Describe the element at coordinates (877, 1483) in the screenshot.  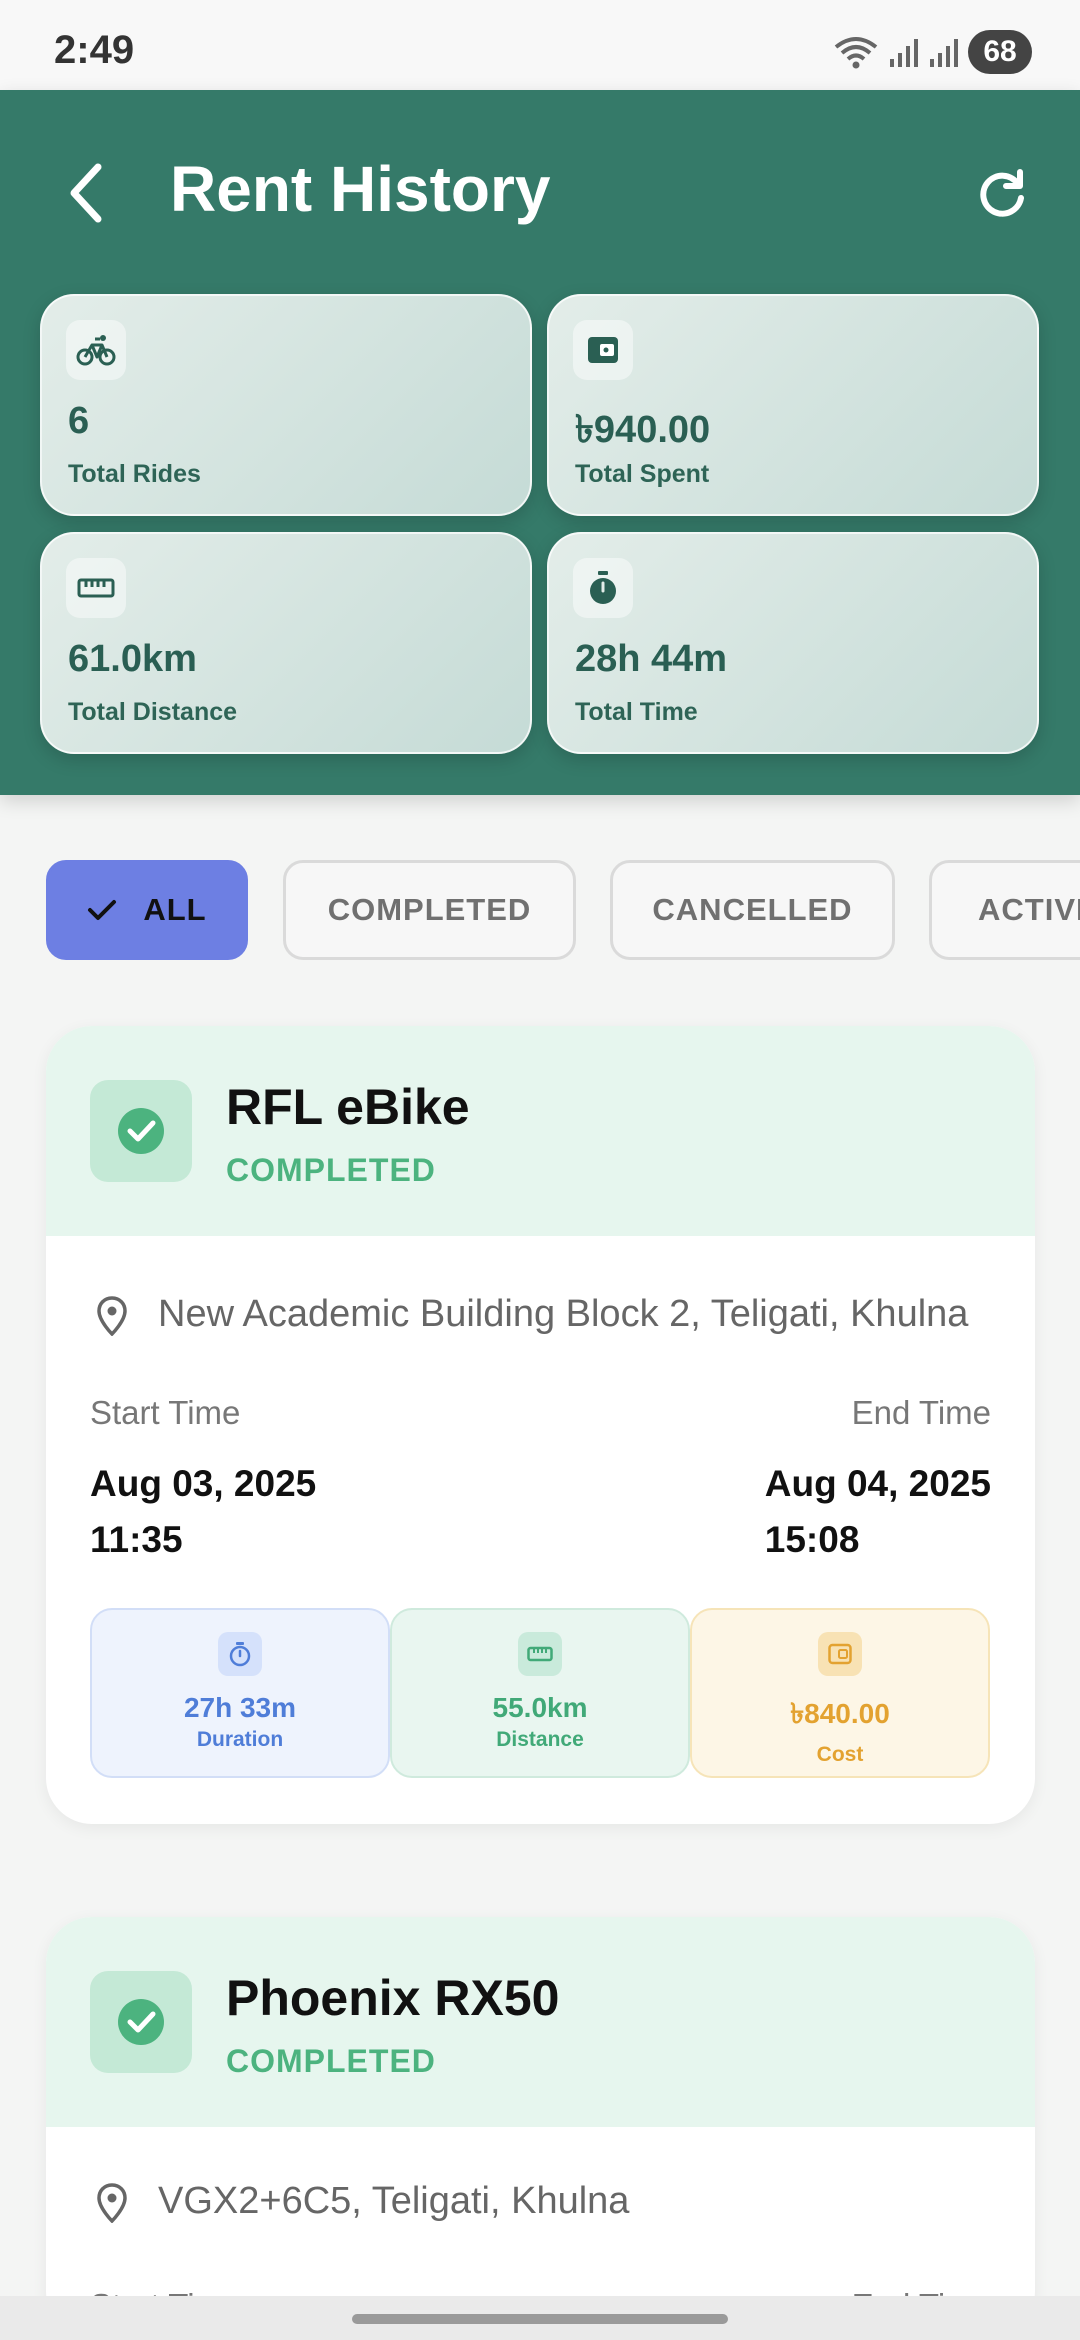
I see `end-date: Aug 04, 2025` at that location.